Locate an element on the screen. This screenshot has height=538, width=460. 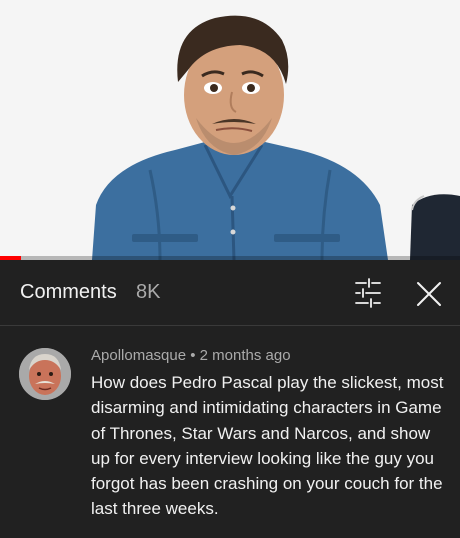
comments-header: Comments 8K is located at coordinates (230, 293).